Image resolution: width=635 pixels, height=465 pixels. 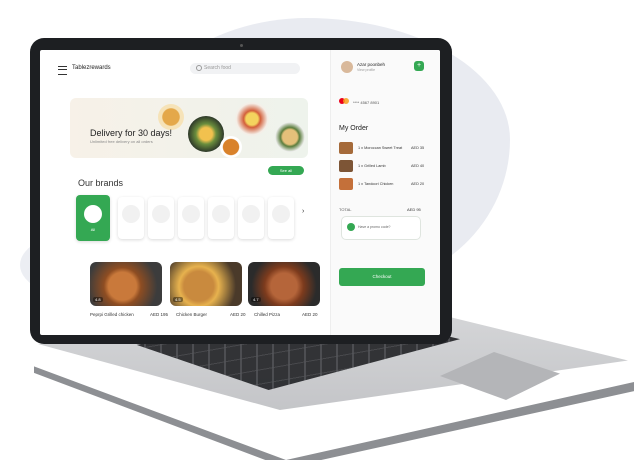 I want to click on order-row: 1 x Moroccan Sweet Treat AED 35, so click(x=386, y=149).